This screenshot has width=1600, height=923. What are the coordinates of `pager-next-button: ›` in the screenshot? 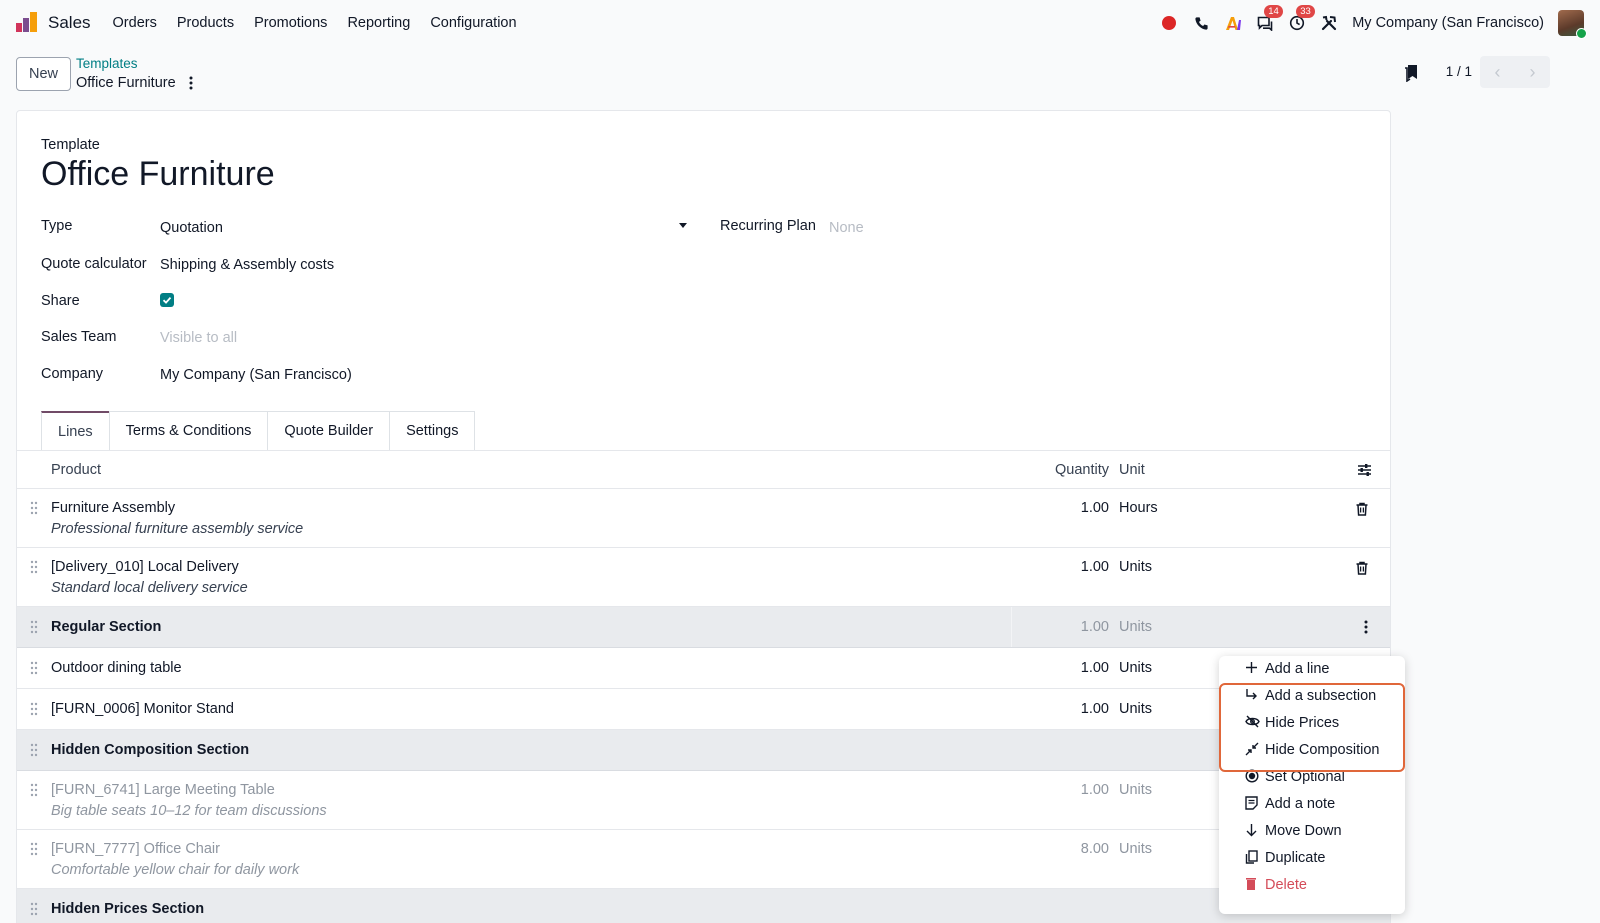 It's located at (1532, 72).